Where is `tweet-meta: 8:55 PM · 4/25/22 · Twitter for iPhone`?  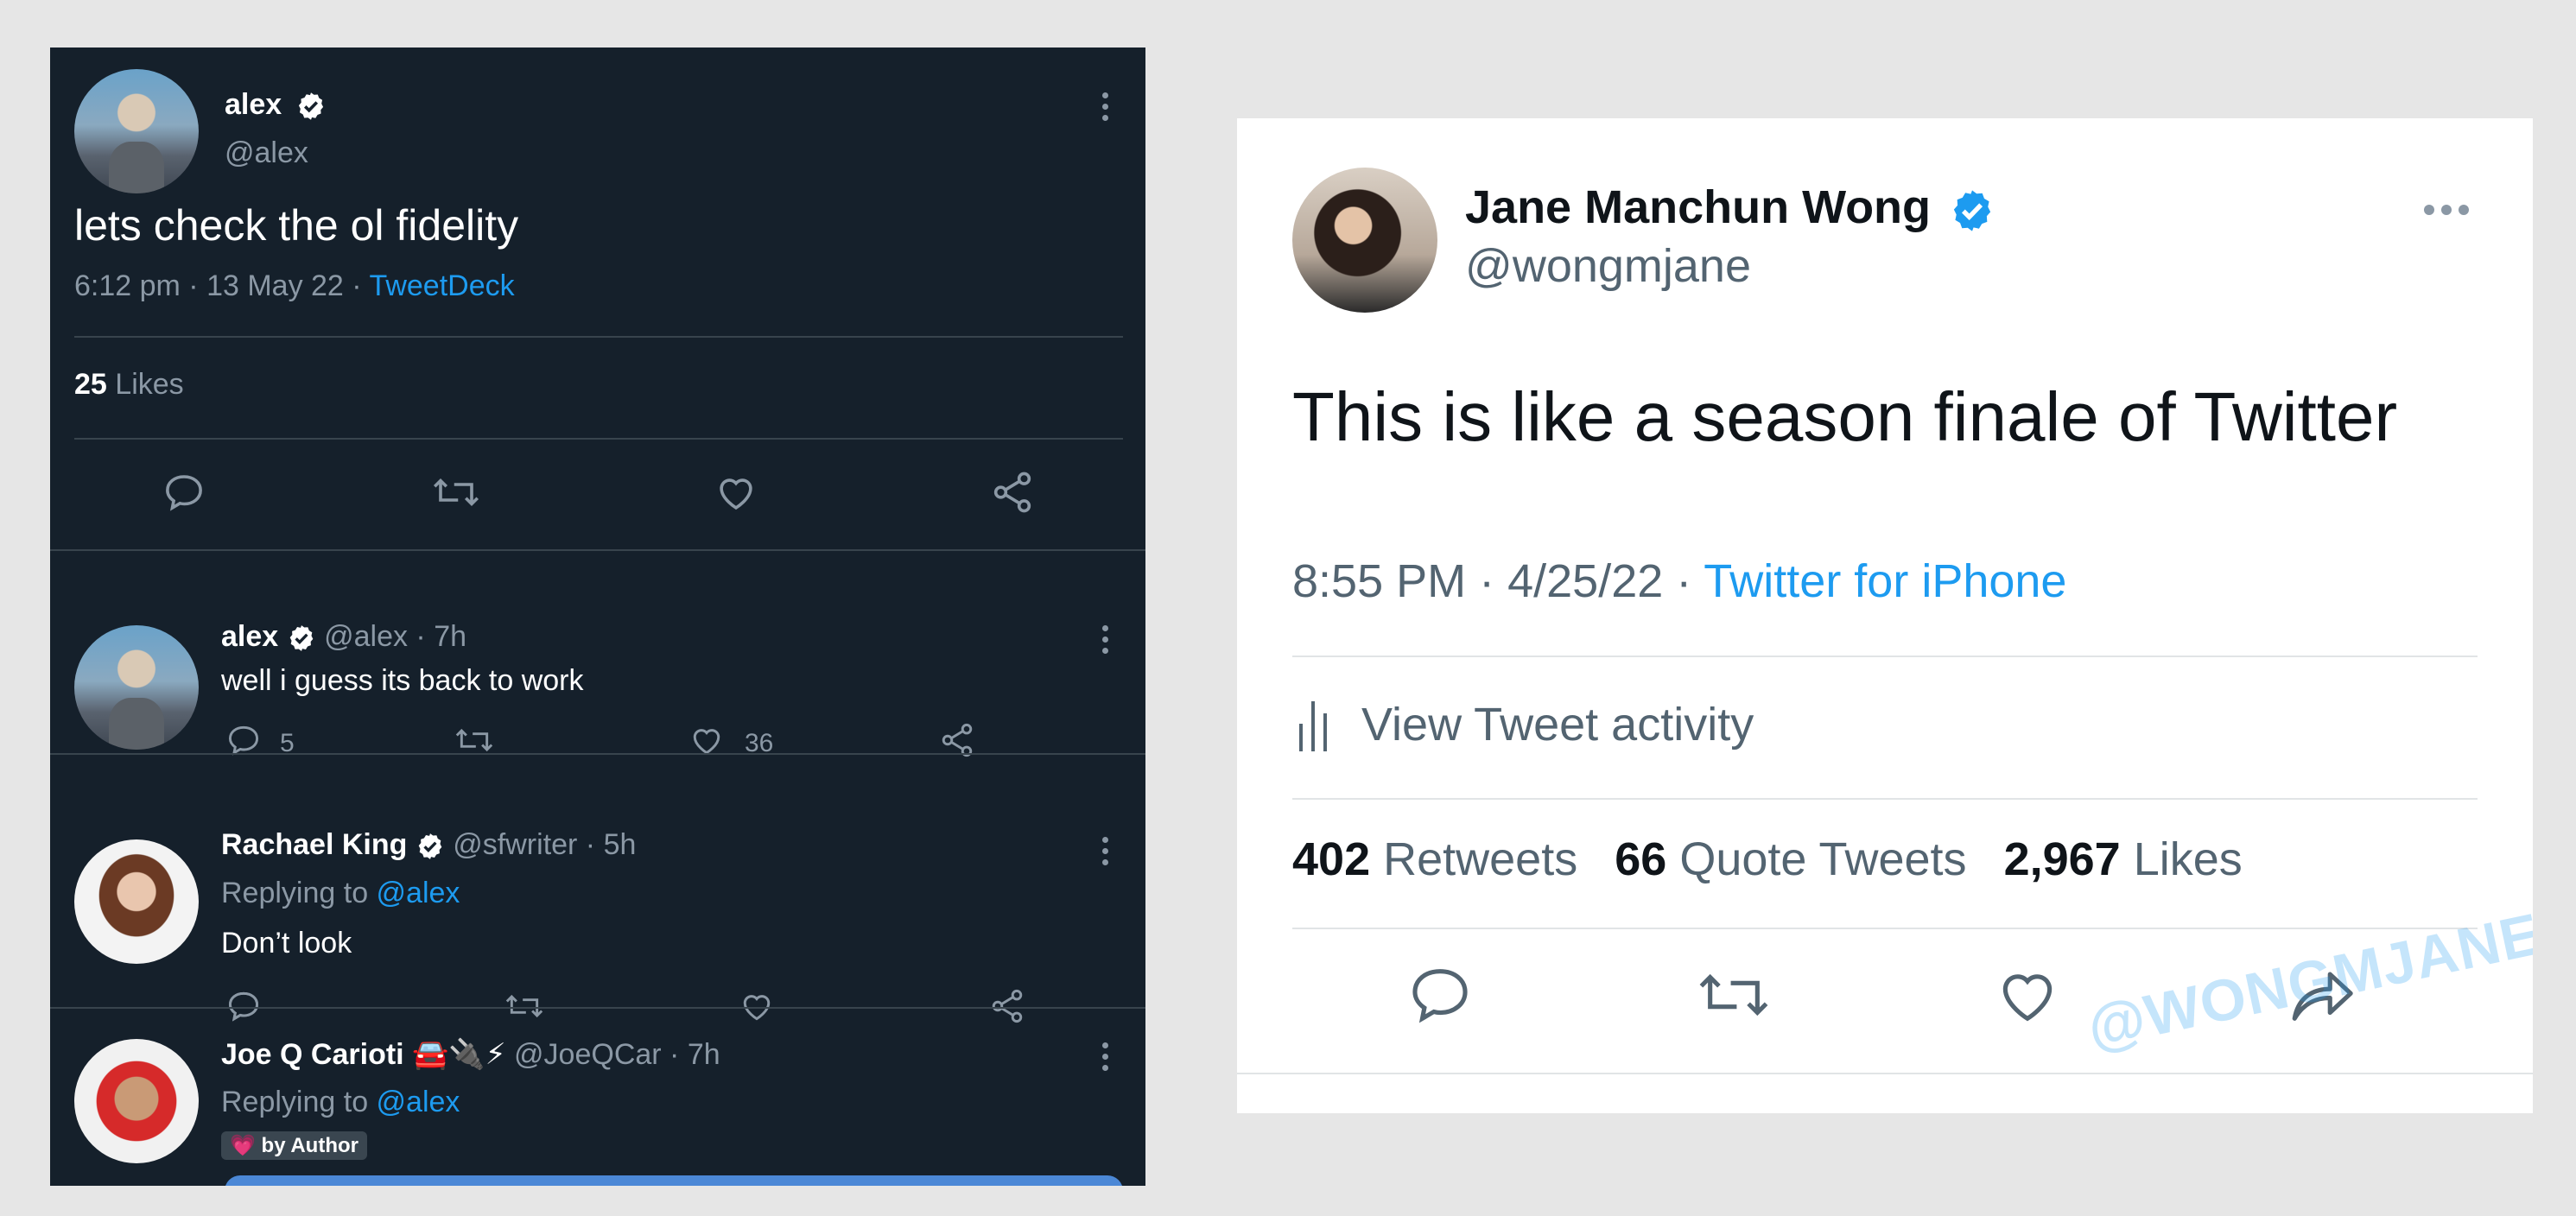
tweet-meta: 8:55 PM · 4/25/22 · Twitter for iPhone is located at coordinates (1679, 581).